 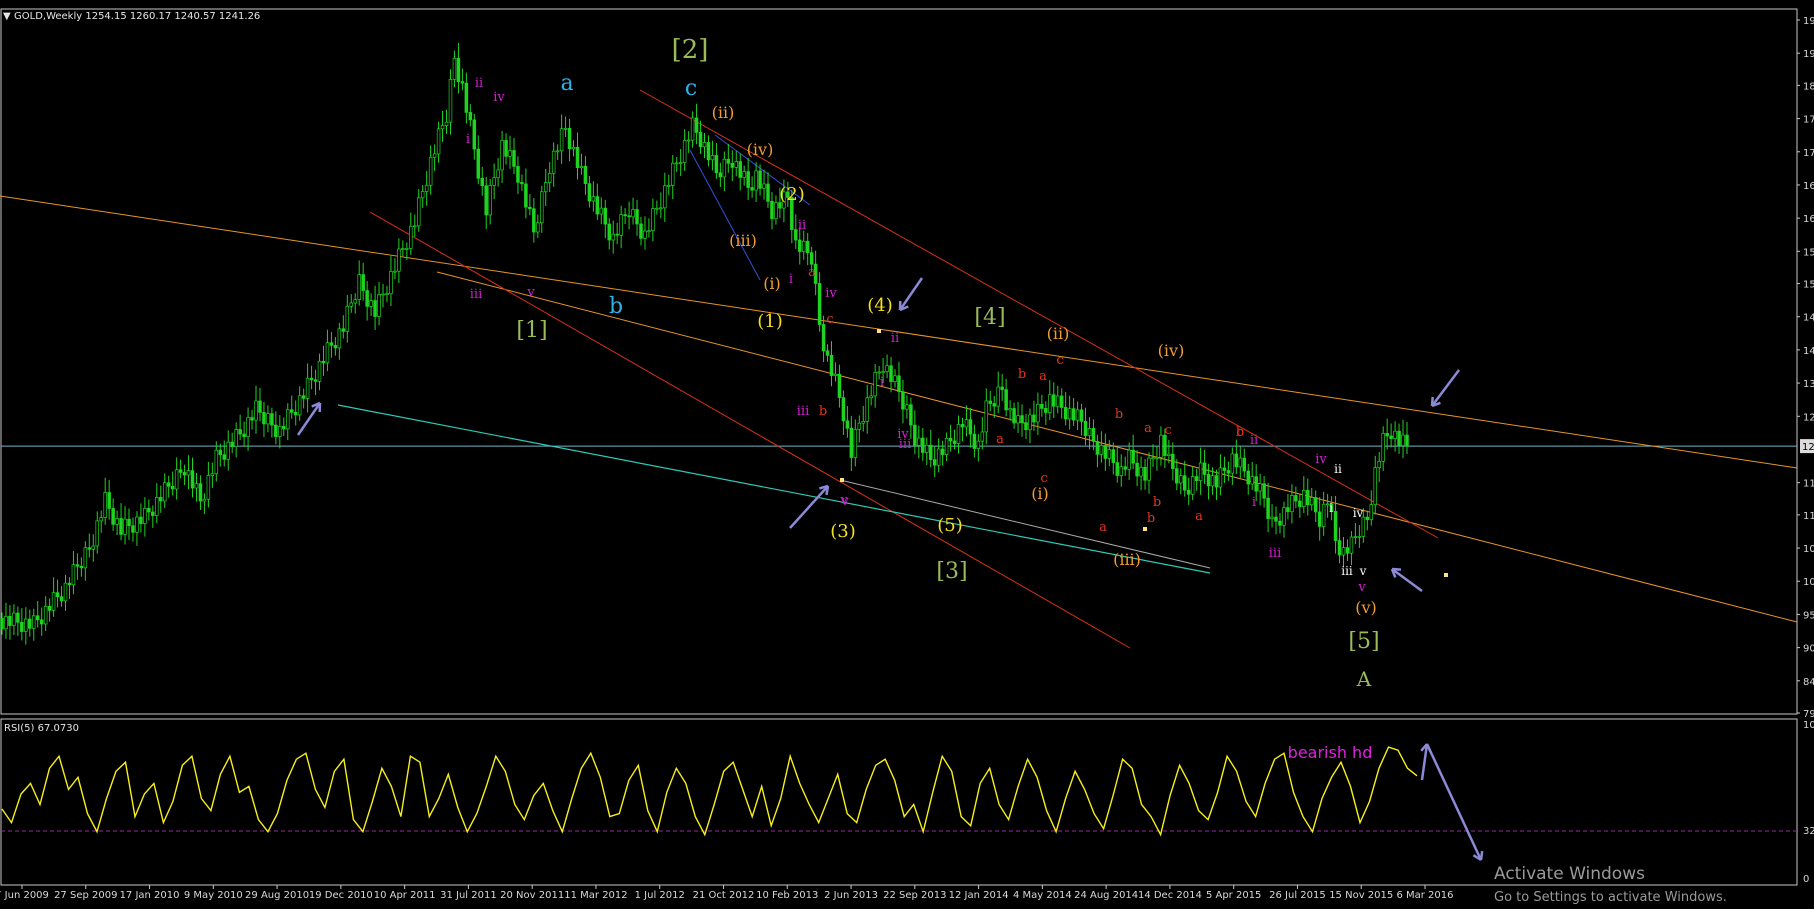 I want to click on wave-label: c, so click(x=1239, y=432).